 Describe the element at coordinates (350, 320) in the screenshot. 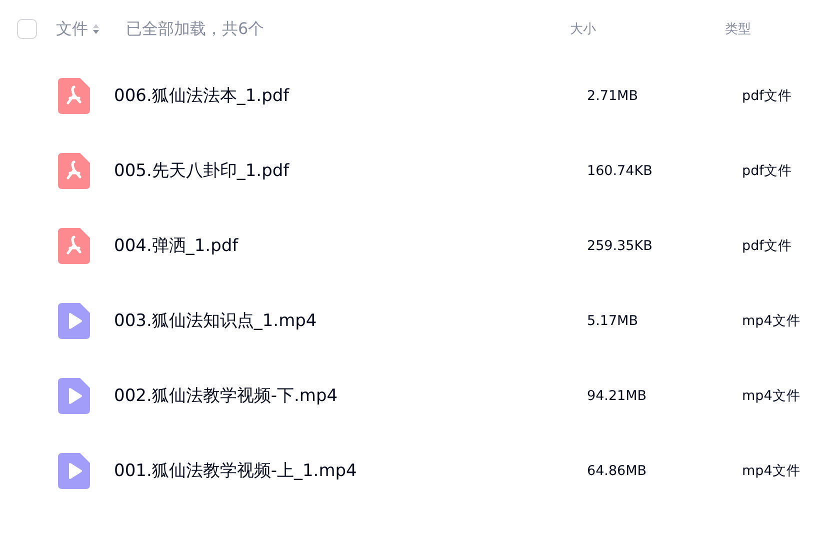

I see `file-name: 003.狐仙法知识点_1.mp4` at that location.